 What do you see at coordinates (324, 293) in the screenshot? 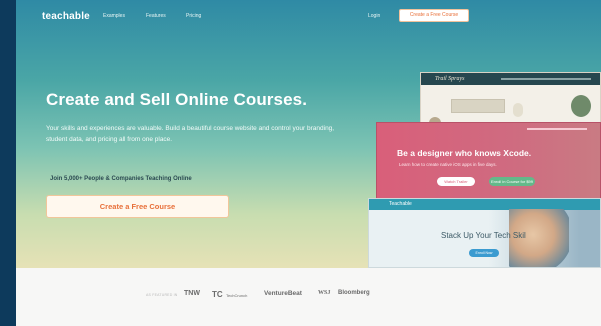
I see `press-logo-wsj: WSJ` at bounding box center [324, 293].